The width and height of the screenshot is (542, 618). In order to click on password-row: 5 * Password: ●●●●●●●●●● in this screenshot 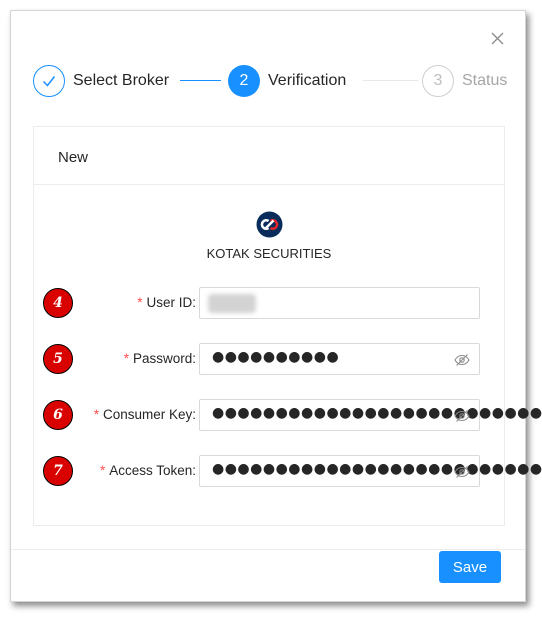, I will do `click(269, 359)`.